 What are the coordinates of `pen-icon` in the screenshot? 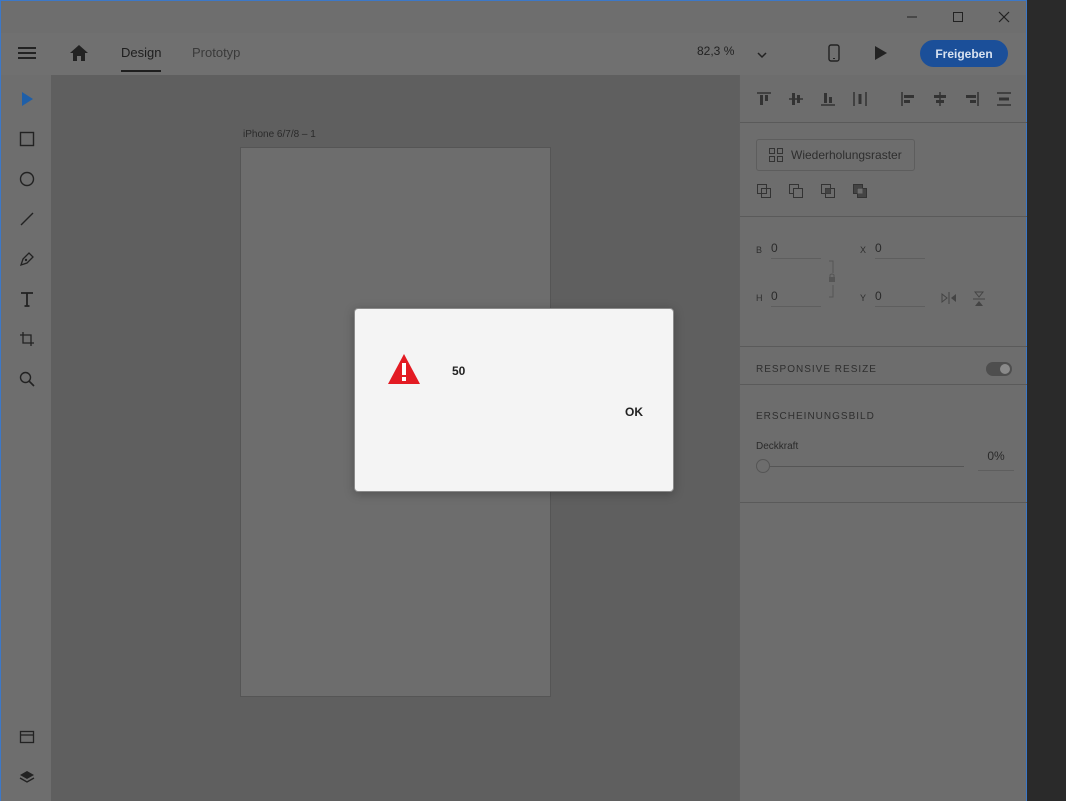 It's located at (26, 259).